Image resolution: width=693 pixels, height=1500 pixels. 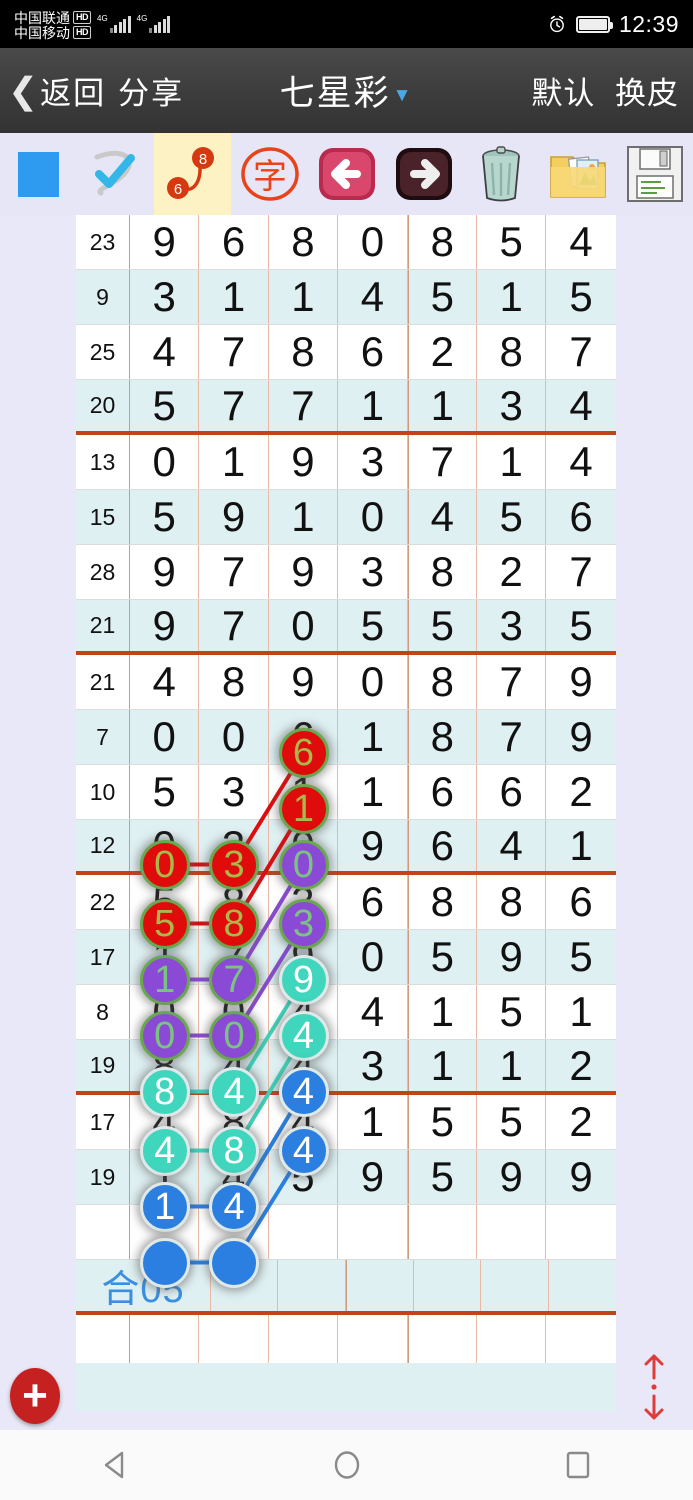 What do you see at coordinates (654, 174) in the screenshot?
I see `save-button` at bounding box center [654, 174].